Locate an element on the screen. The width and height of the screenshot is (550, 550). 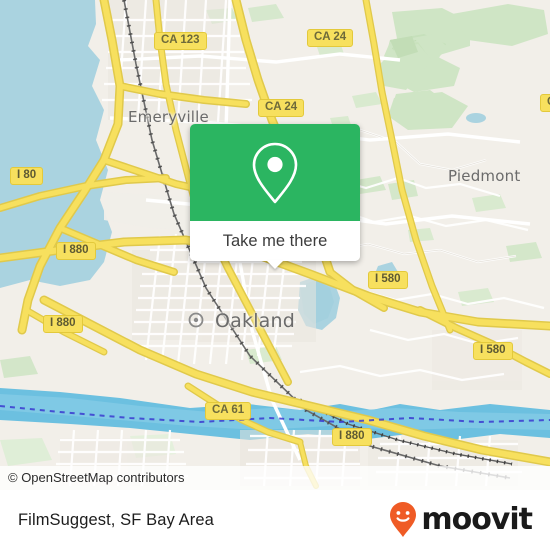
map-label-oakland: Oakland is located at coordinates (255, 321).